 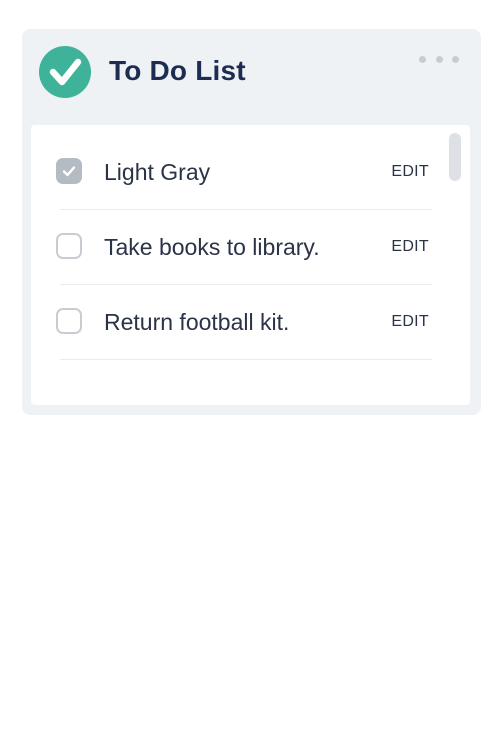 What do you see at coordinates (251, 77) in the screenshot?
I see `widget-header: To Do List` at bounding box center [251, 77].